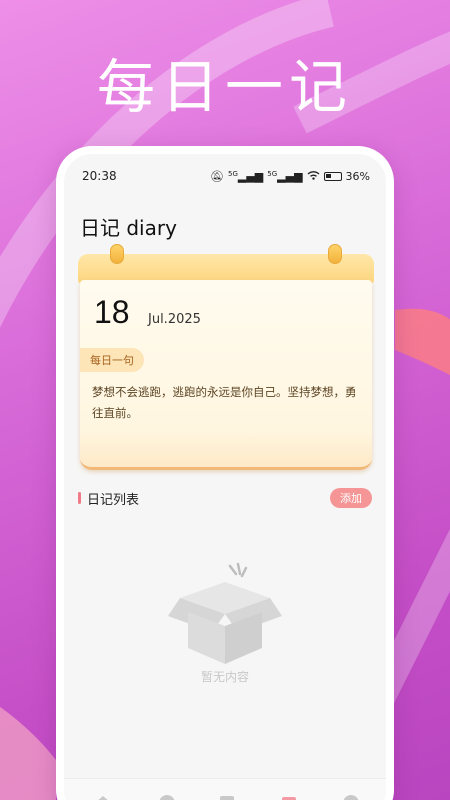 The width and height of the screenshot is (450, 800). I want to click on diary-list-header: 日记列表 添加, so click(225, 498).